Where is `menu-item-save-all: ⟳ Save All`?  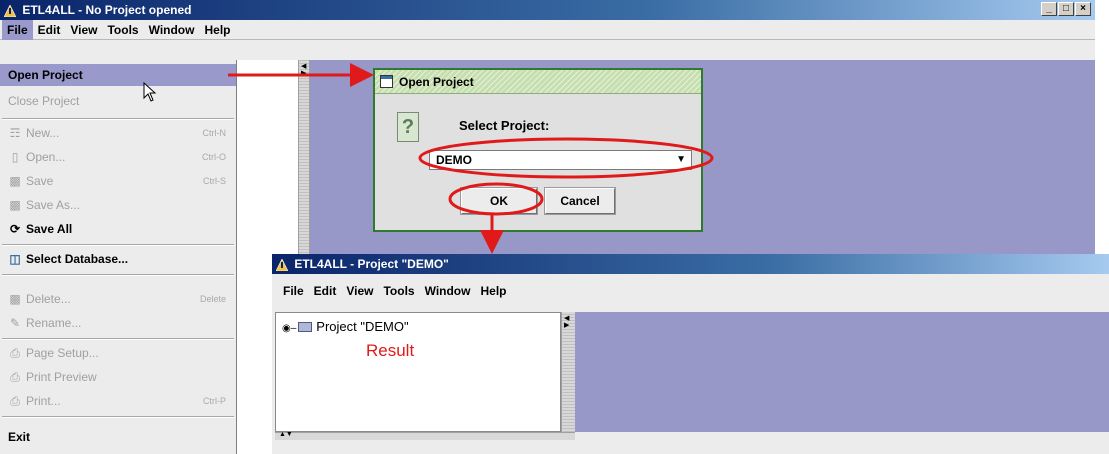
menu-item-save-all: ⟳ Save All is located at coordinates (118, 229).